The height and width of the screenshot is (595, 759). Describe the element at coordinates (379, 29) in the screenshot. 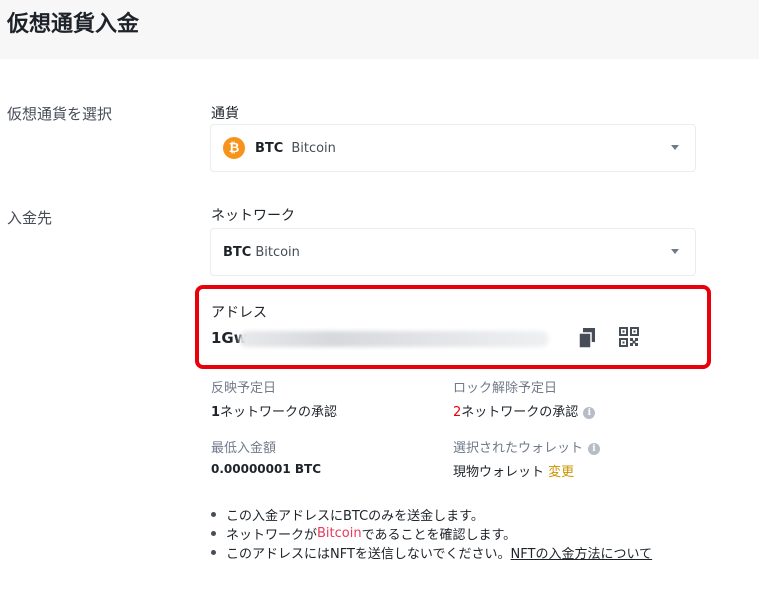

I see `page-header: 仮想通貨入金` at that location.